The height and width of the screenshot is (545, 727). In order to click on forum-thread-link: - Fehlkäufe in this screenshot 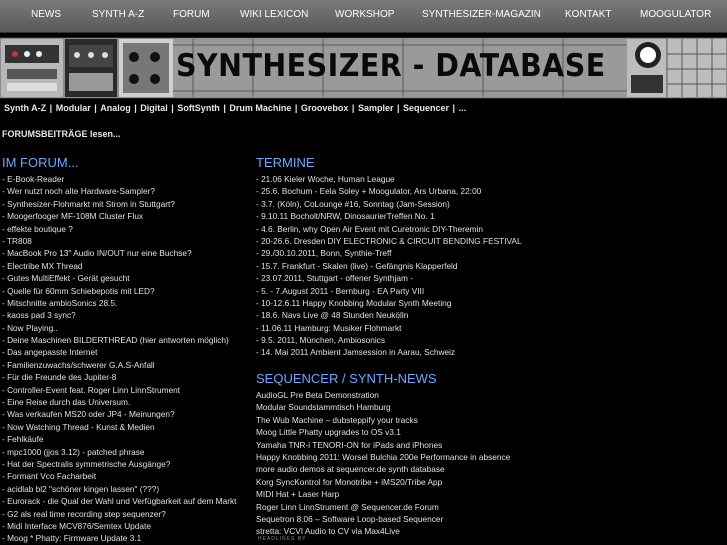, I will do `click(23, 439)`.